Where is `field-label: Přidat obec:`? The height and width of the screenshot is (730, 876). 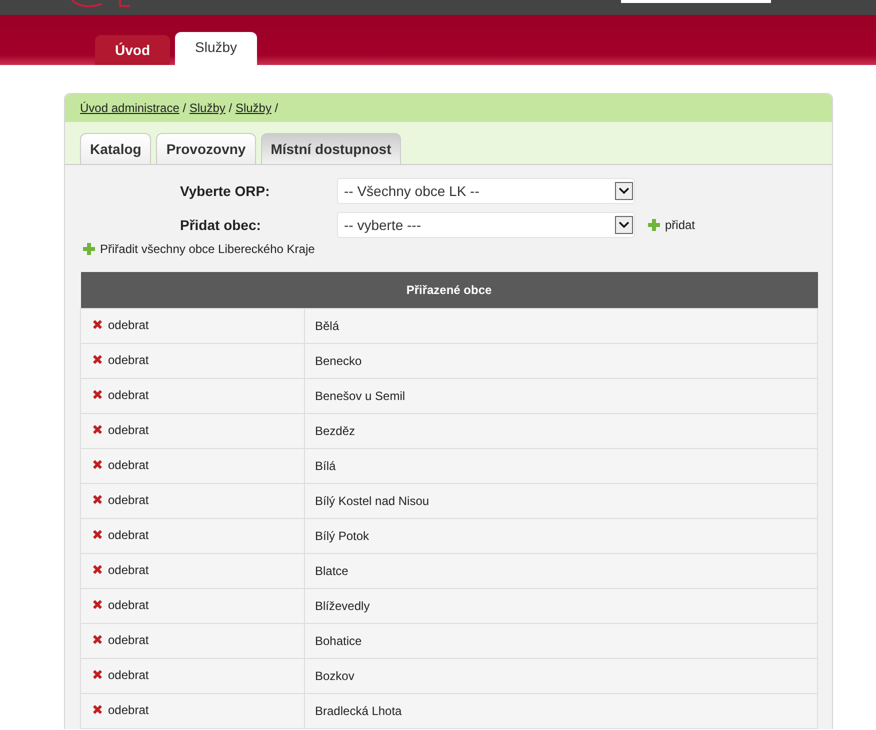 field-label: Přidat obec: is located at coordinates (220, 225).